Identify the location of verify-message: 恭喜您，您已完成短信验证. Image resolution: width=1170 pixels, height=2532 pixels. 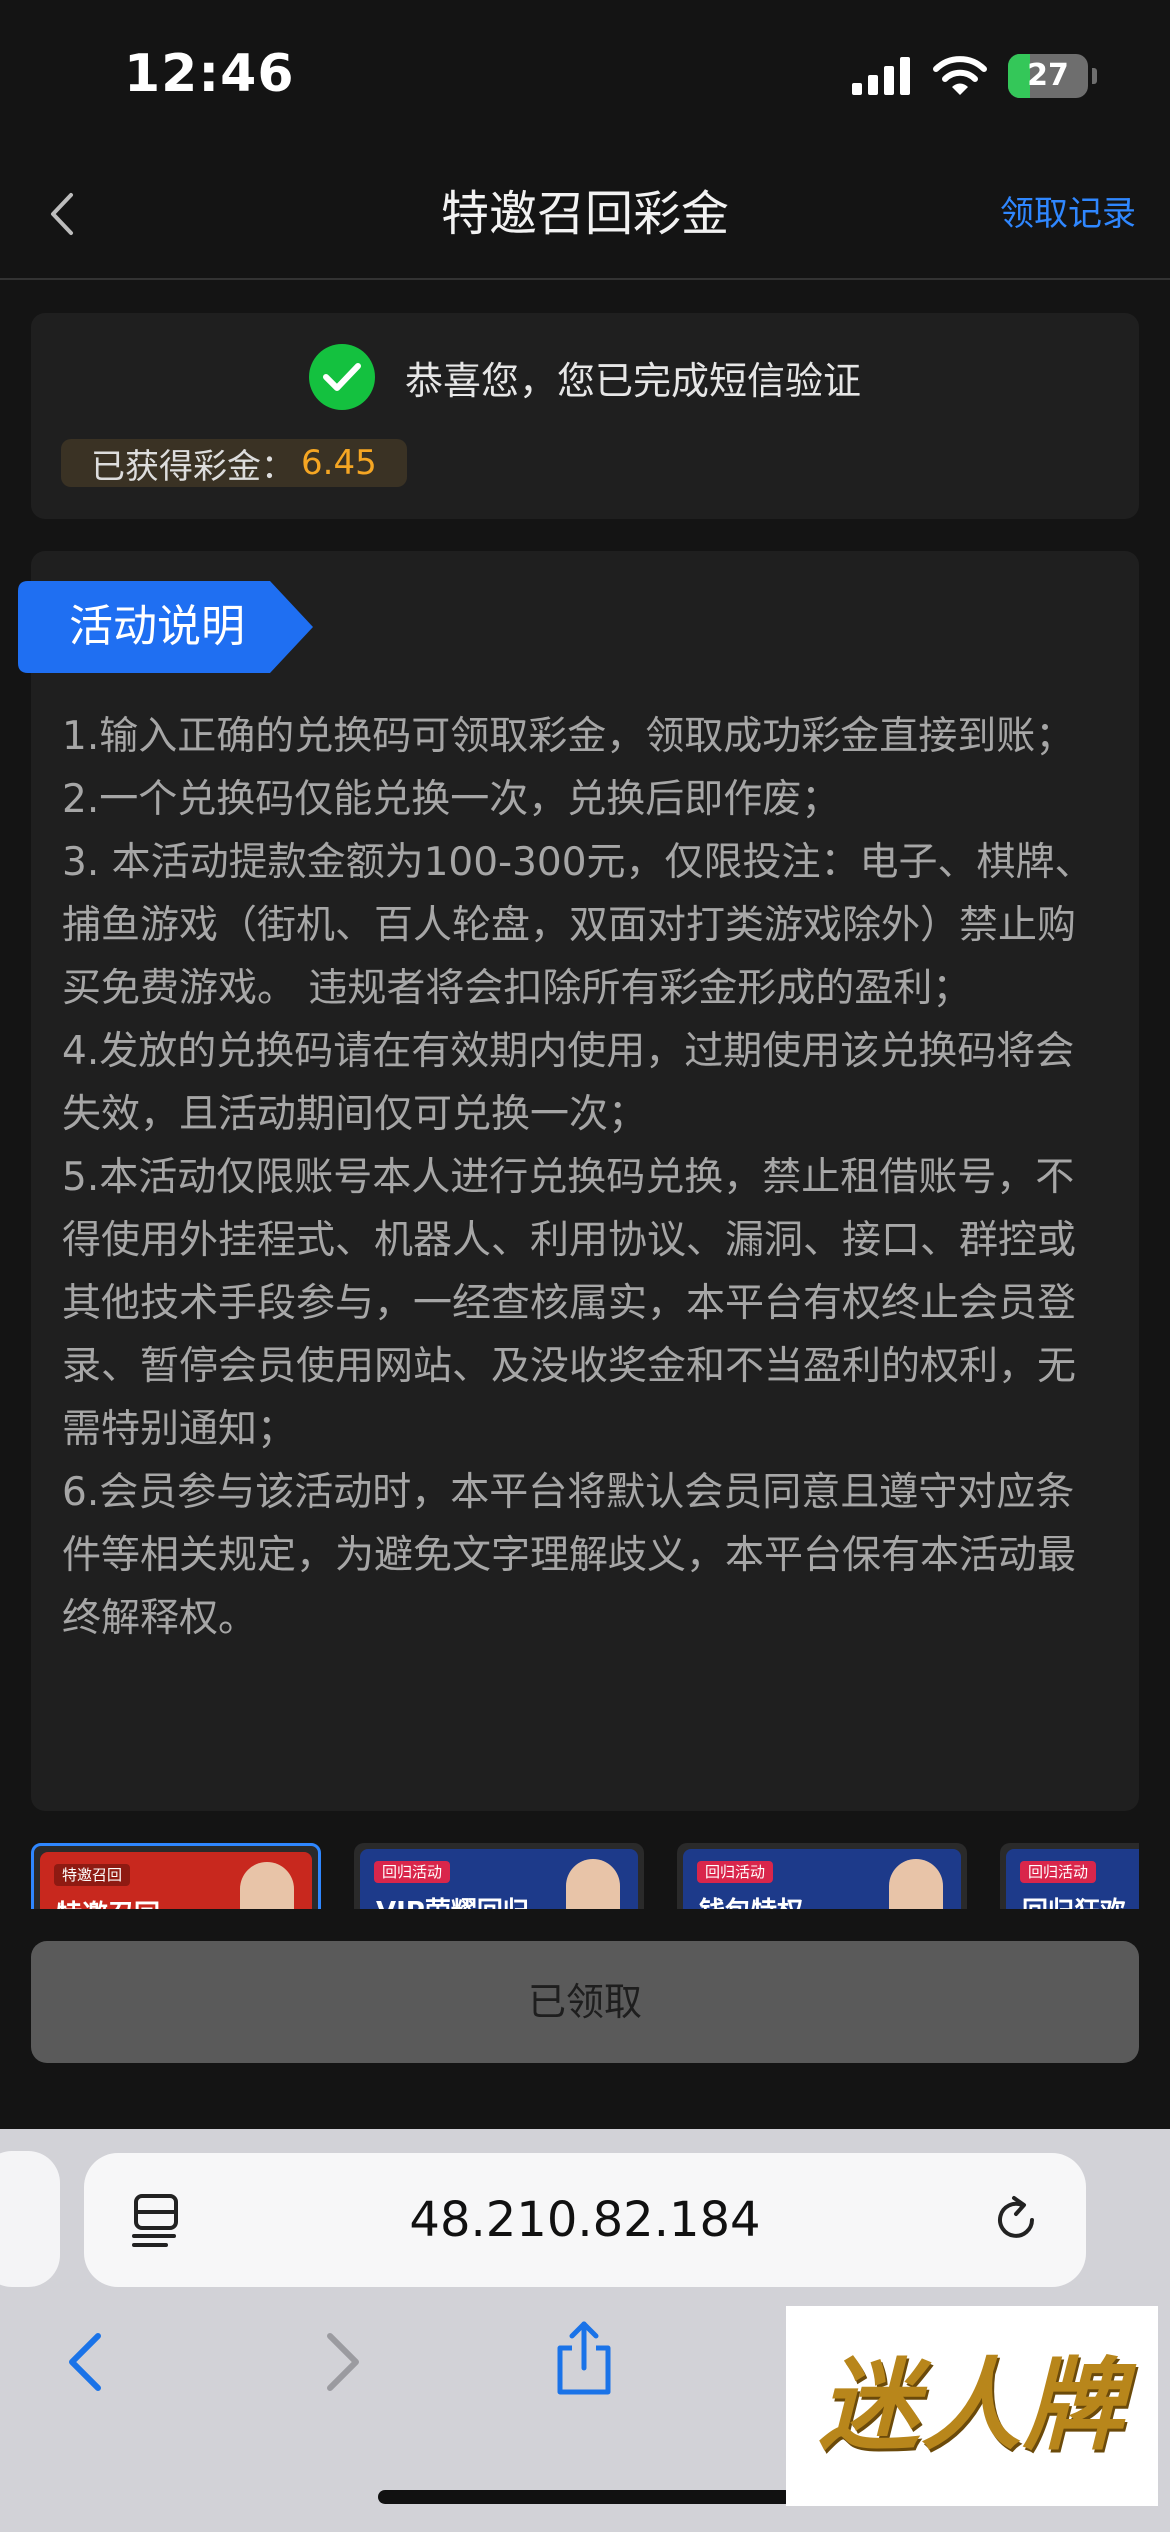
(632, 380).